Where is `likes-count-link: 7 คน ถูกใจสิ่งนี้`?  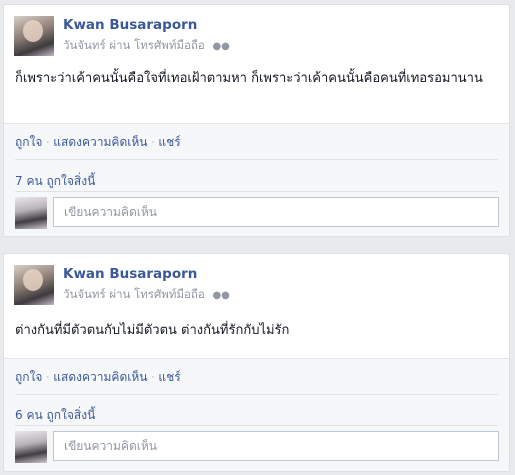 likes-count-link: 7 คน ถูกใจสิ่งนี้ is located at coordinates (55, 181).